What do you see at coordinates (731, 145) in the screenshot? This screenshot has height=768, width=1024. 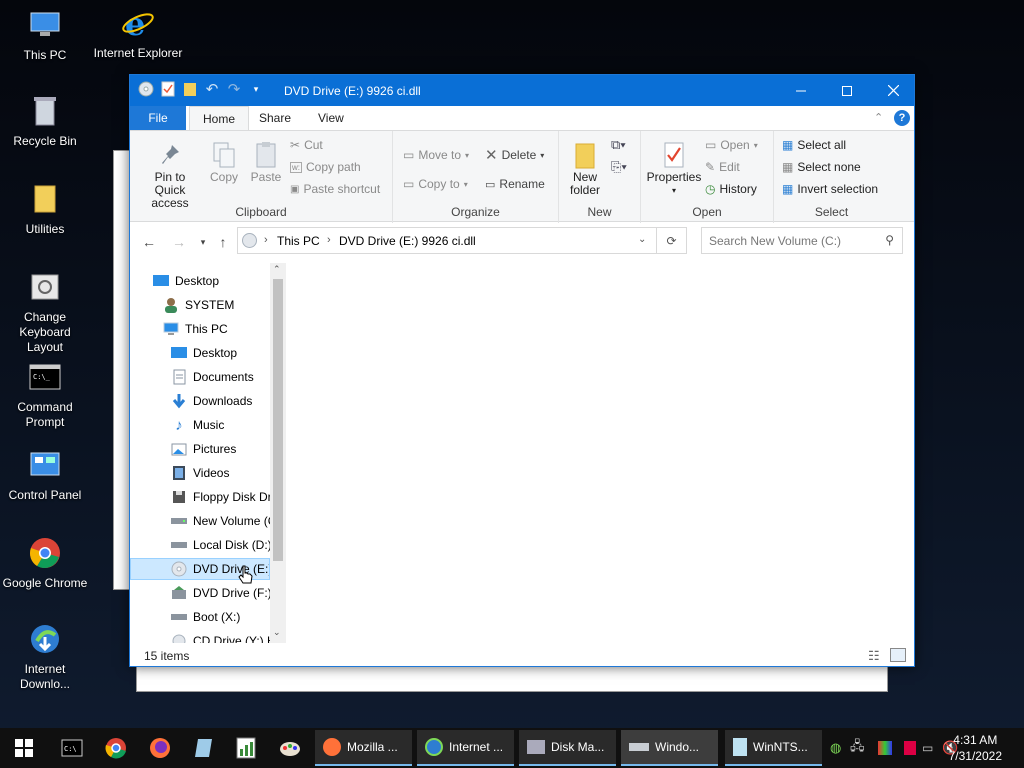 I see `open-button: ▭ Open ▾` at bounding box center [731, 145].